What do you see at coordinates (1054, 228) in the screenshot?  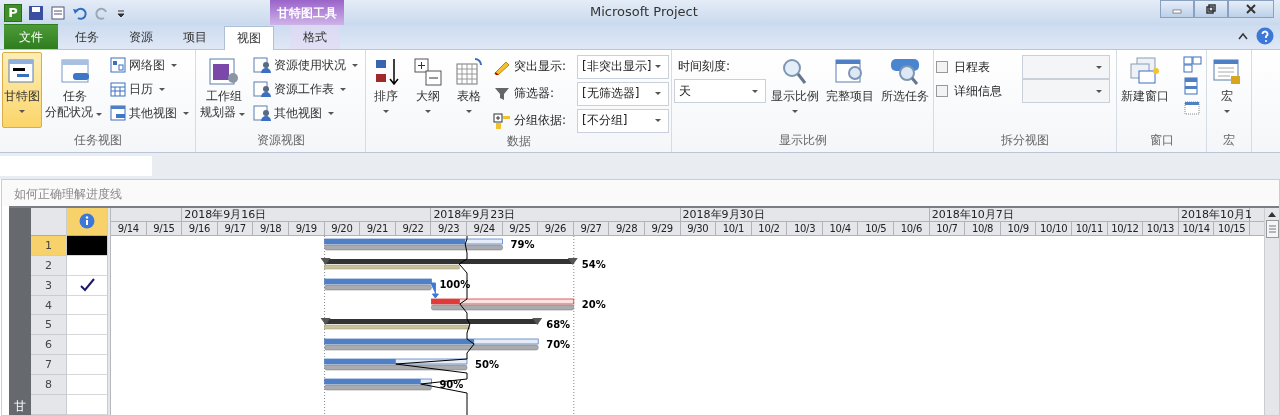 I see `timescale-day: 10/10` at bounding box center [1054, 228].